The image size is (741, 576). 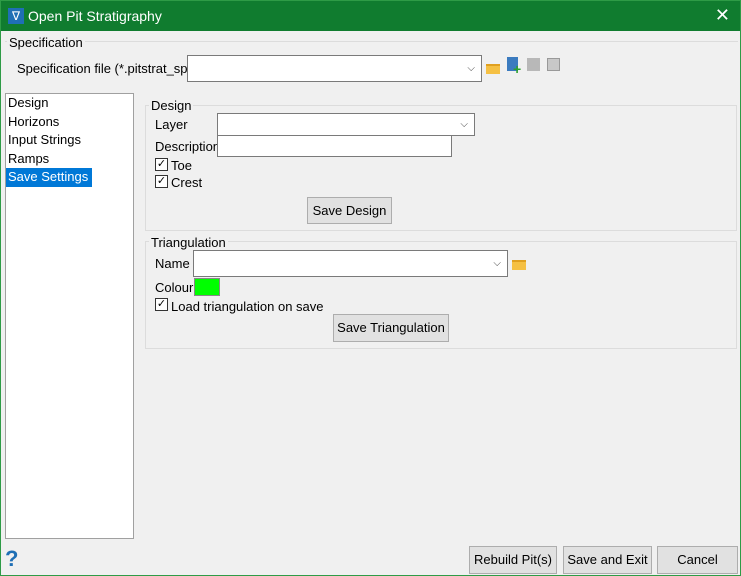 What do you see at coordinates (370, 16) in the screenshot?
I see `title-bar: ∇ Open Pit Stratigraphy ✕` at bounding box center [370, 16].